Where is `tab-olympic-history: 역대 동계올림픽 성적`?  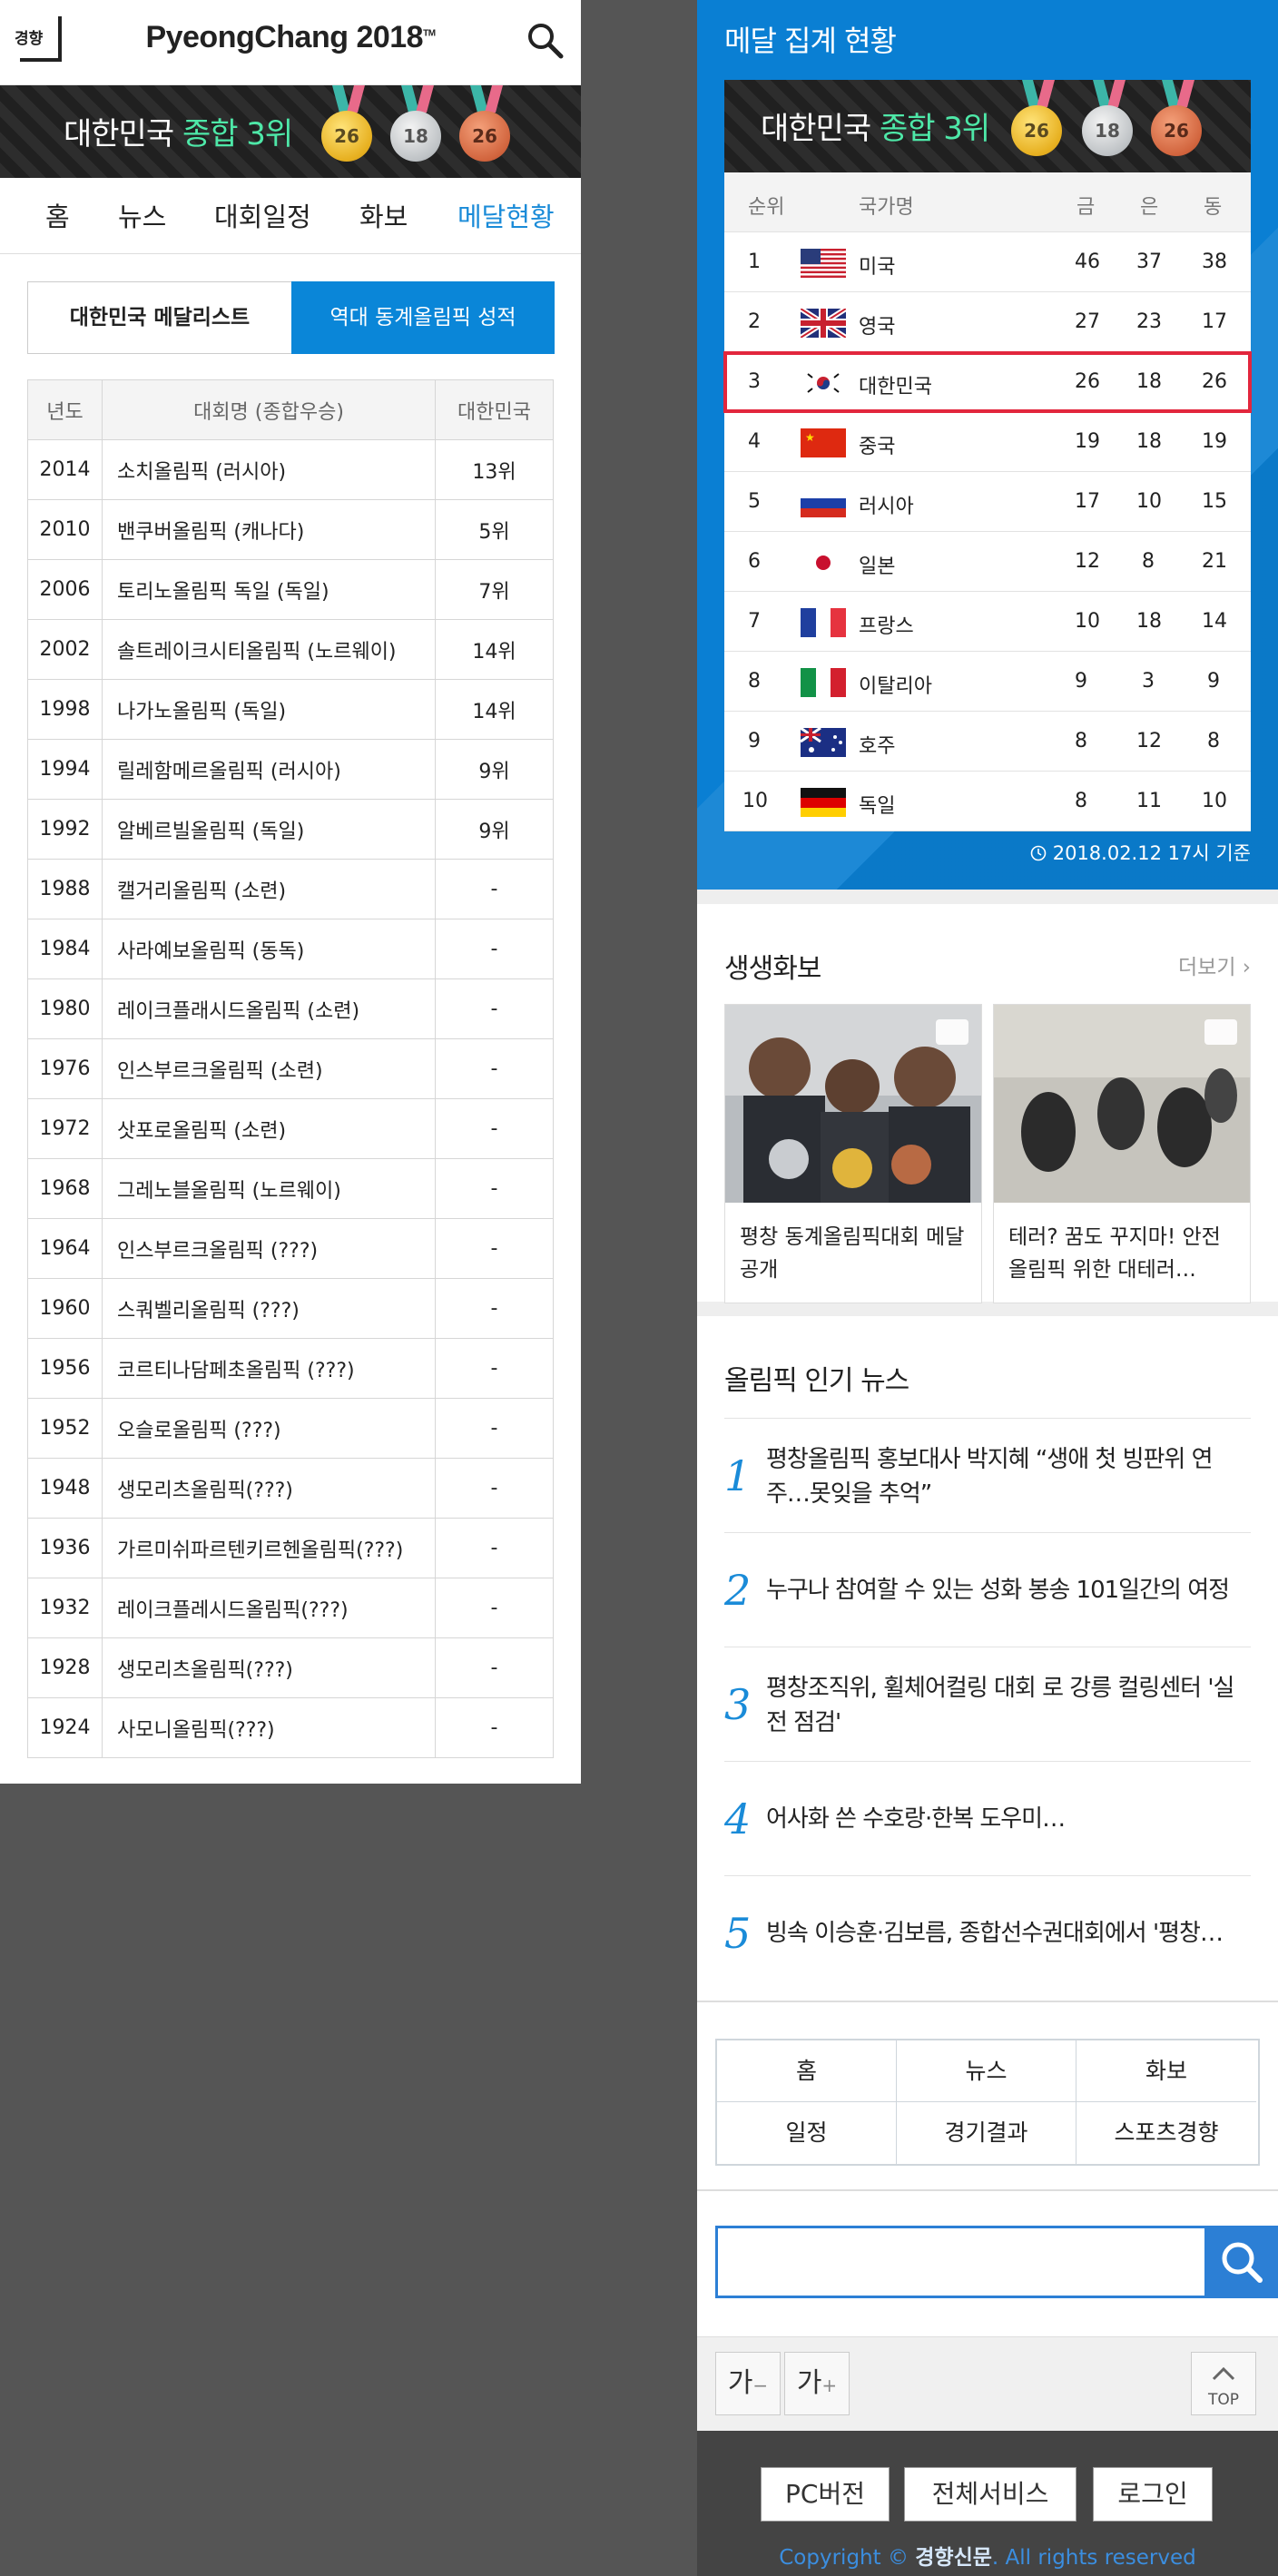 tab-olympic-history: 역대 동계올림픽 성적 is located at coordinates (423, 317).